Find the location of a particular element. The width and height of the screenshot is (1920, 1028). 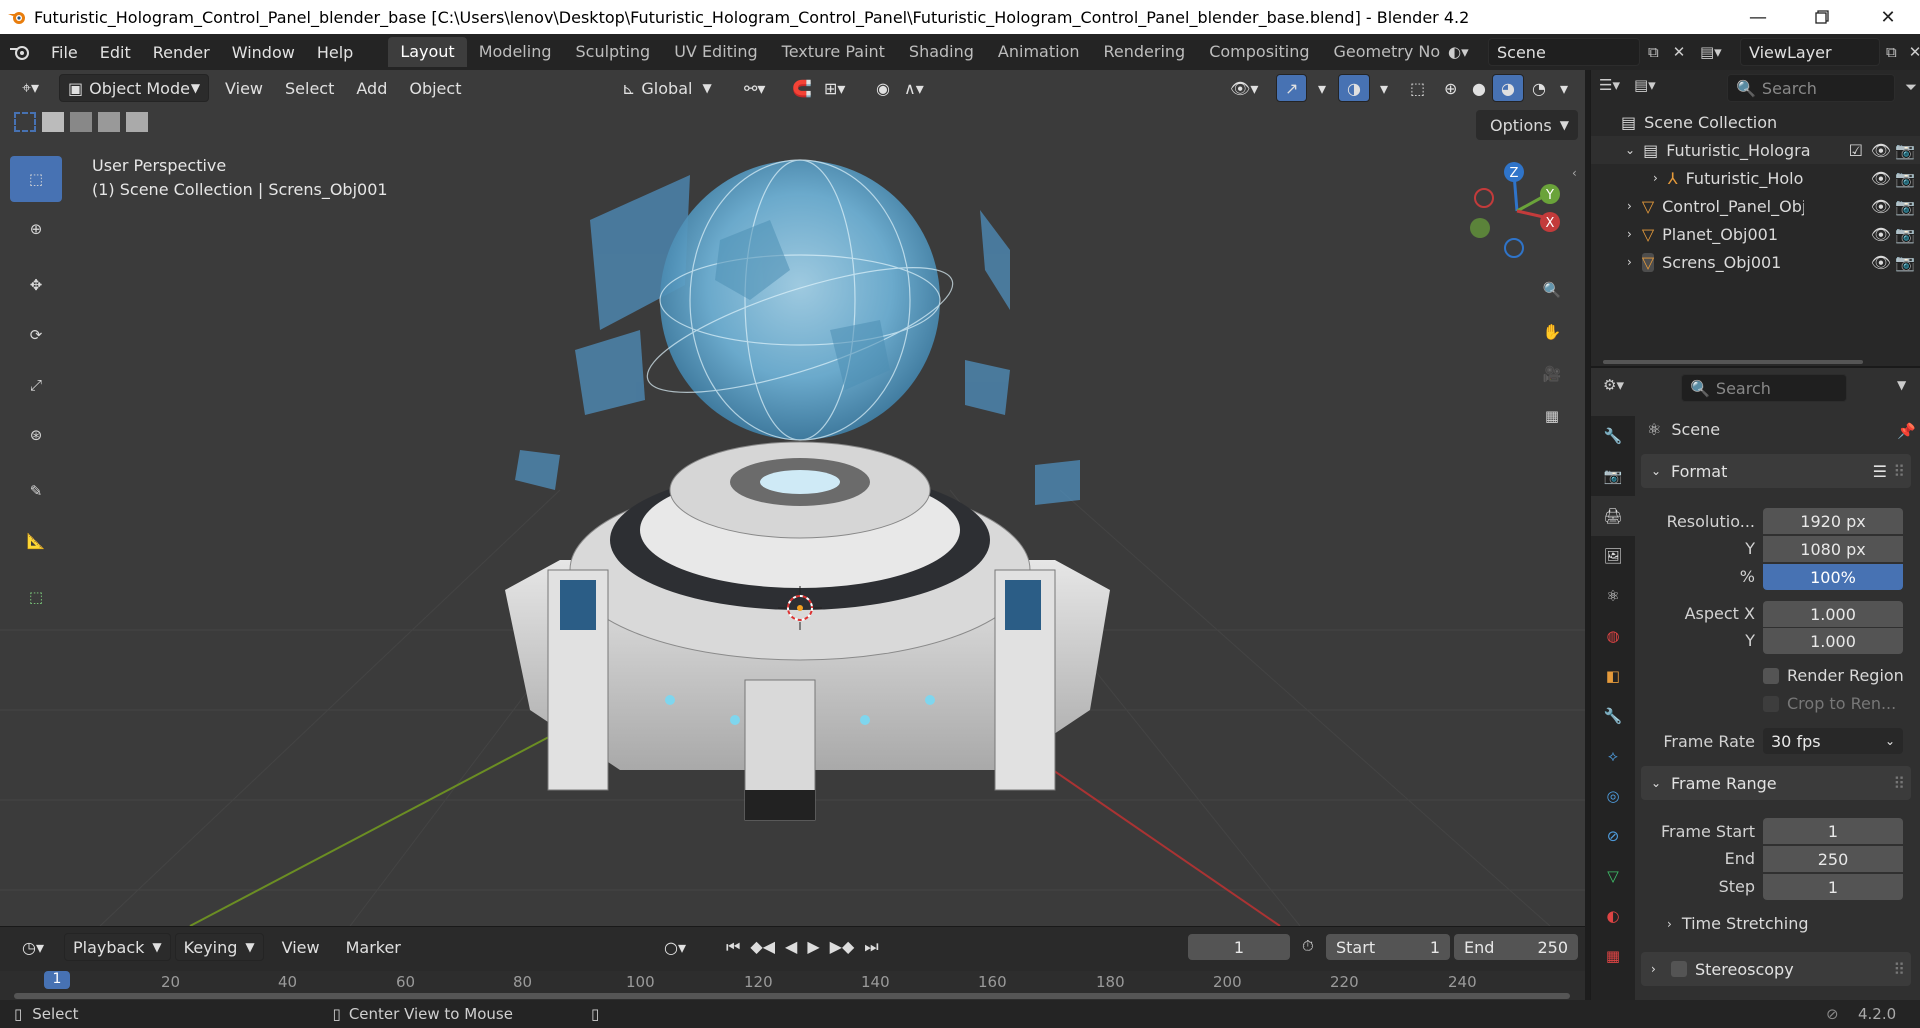

jump-start-icon: ⏮ is located at coordinates (733, 947).